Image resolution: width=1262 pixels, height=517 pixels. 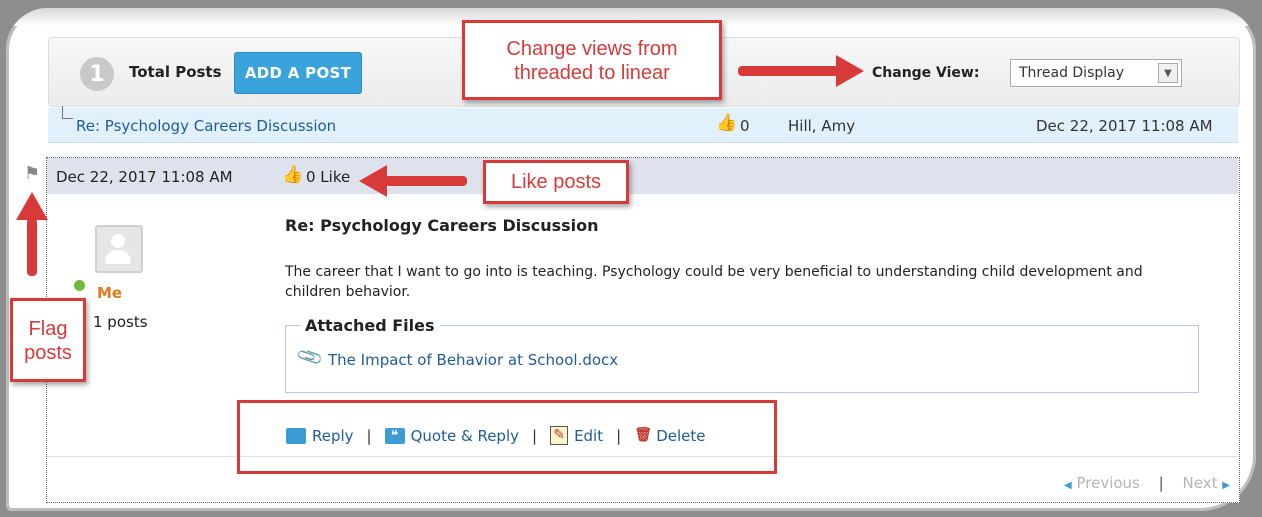 I want to click on pager: ◀ Previous | Next ▶, so click(x=1147, y=483).